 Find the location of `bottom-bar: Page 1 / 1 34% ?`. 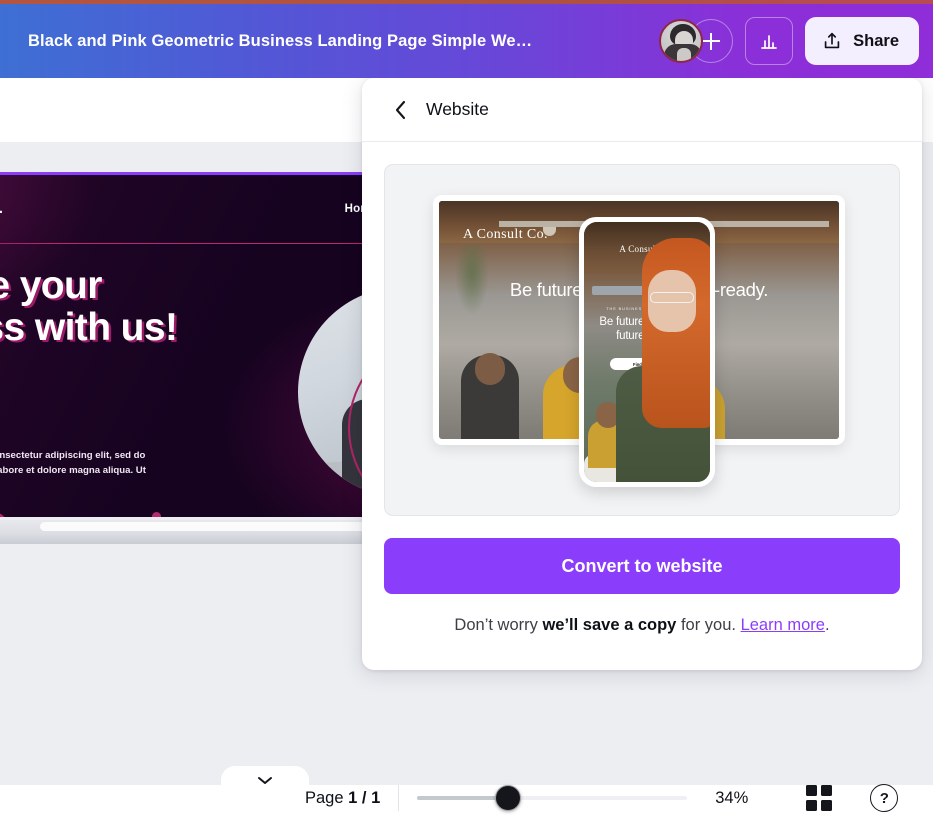

bottom-bar: Page 1 / 1 34% ? is located at coordinates (466, 798).